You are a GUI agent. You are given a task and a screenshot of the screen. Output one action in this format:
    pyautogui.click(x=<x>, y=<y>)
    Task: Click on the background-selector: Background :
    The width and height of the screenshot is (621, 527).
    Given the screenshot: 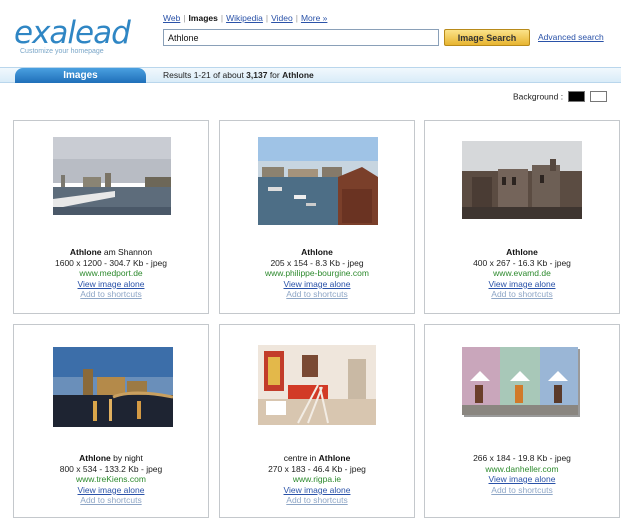 What is the action you would take?
    pyautogui.click(x=560, y=97)
    